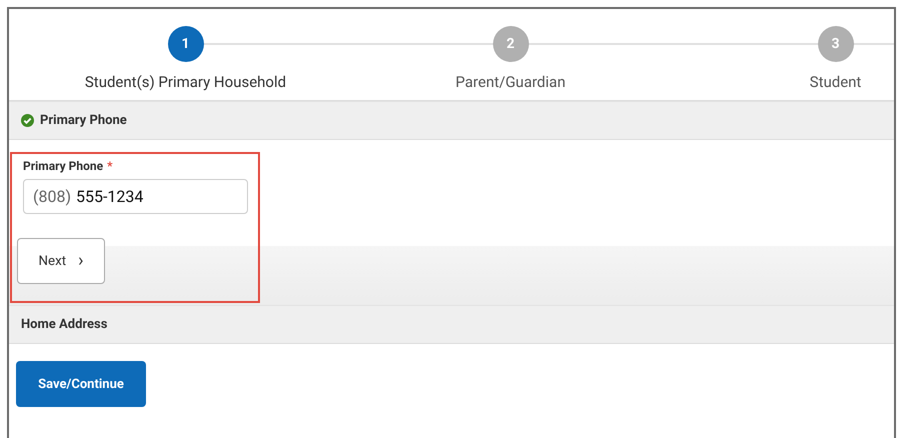 Image resolution: width=903 pixels, height=438 pixels. I want to click on phone-input-field: (808) 555-1234, so click(135, 196).